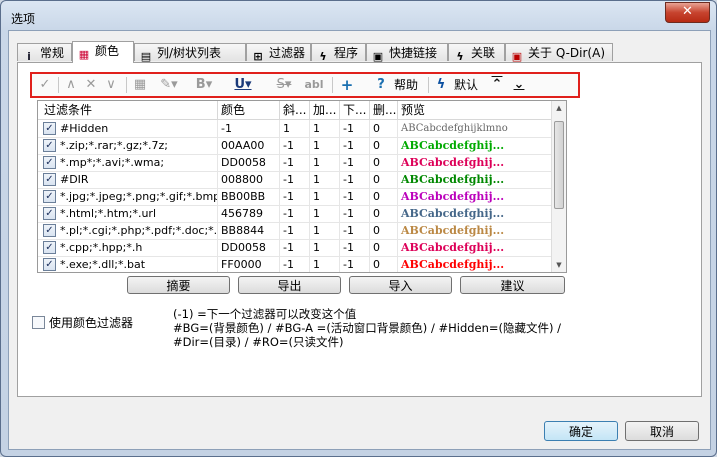 The height and width of the screenshot is (457, 717). What do you see at coordinates (519, 85) in the screenshot?
I see `move-bottom-icon: ⌄` at bounding box center [519, 85].